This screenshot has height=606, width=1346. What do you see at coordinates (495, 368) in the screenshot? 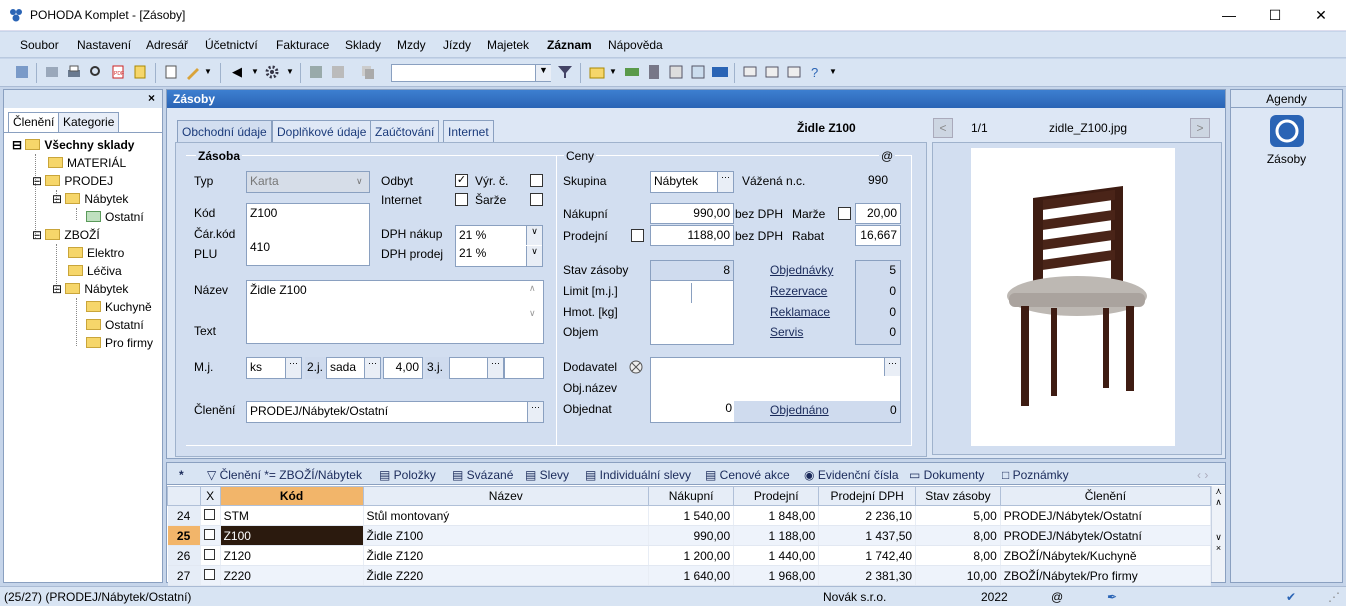
I see `mj3-picker-icon: ⋯` at bounding box center [495, 368].